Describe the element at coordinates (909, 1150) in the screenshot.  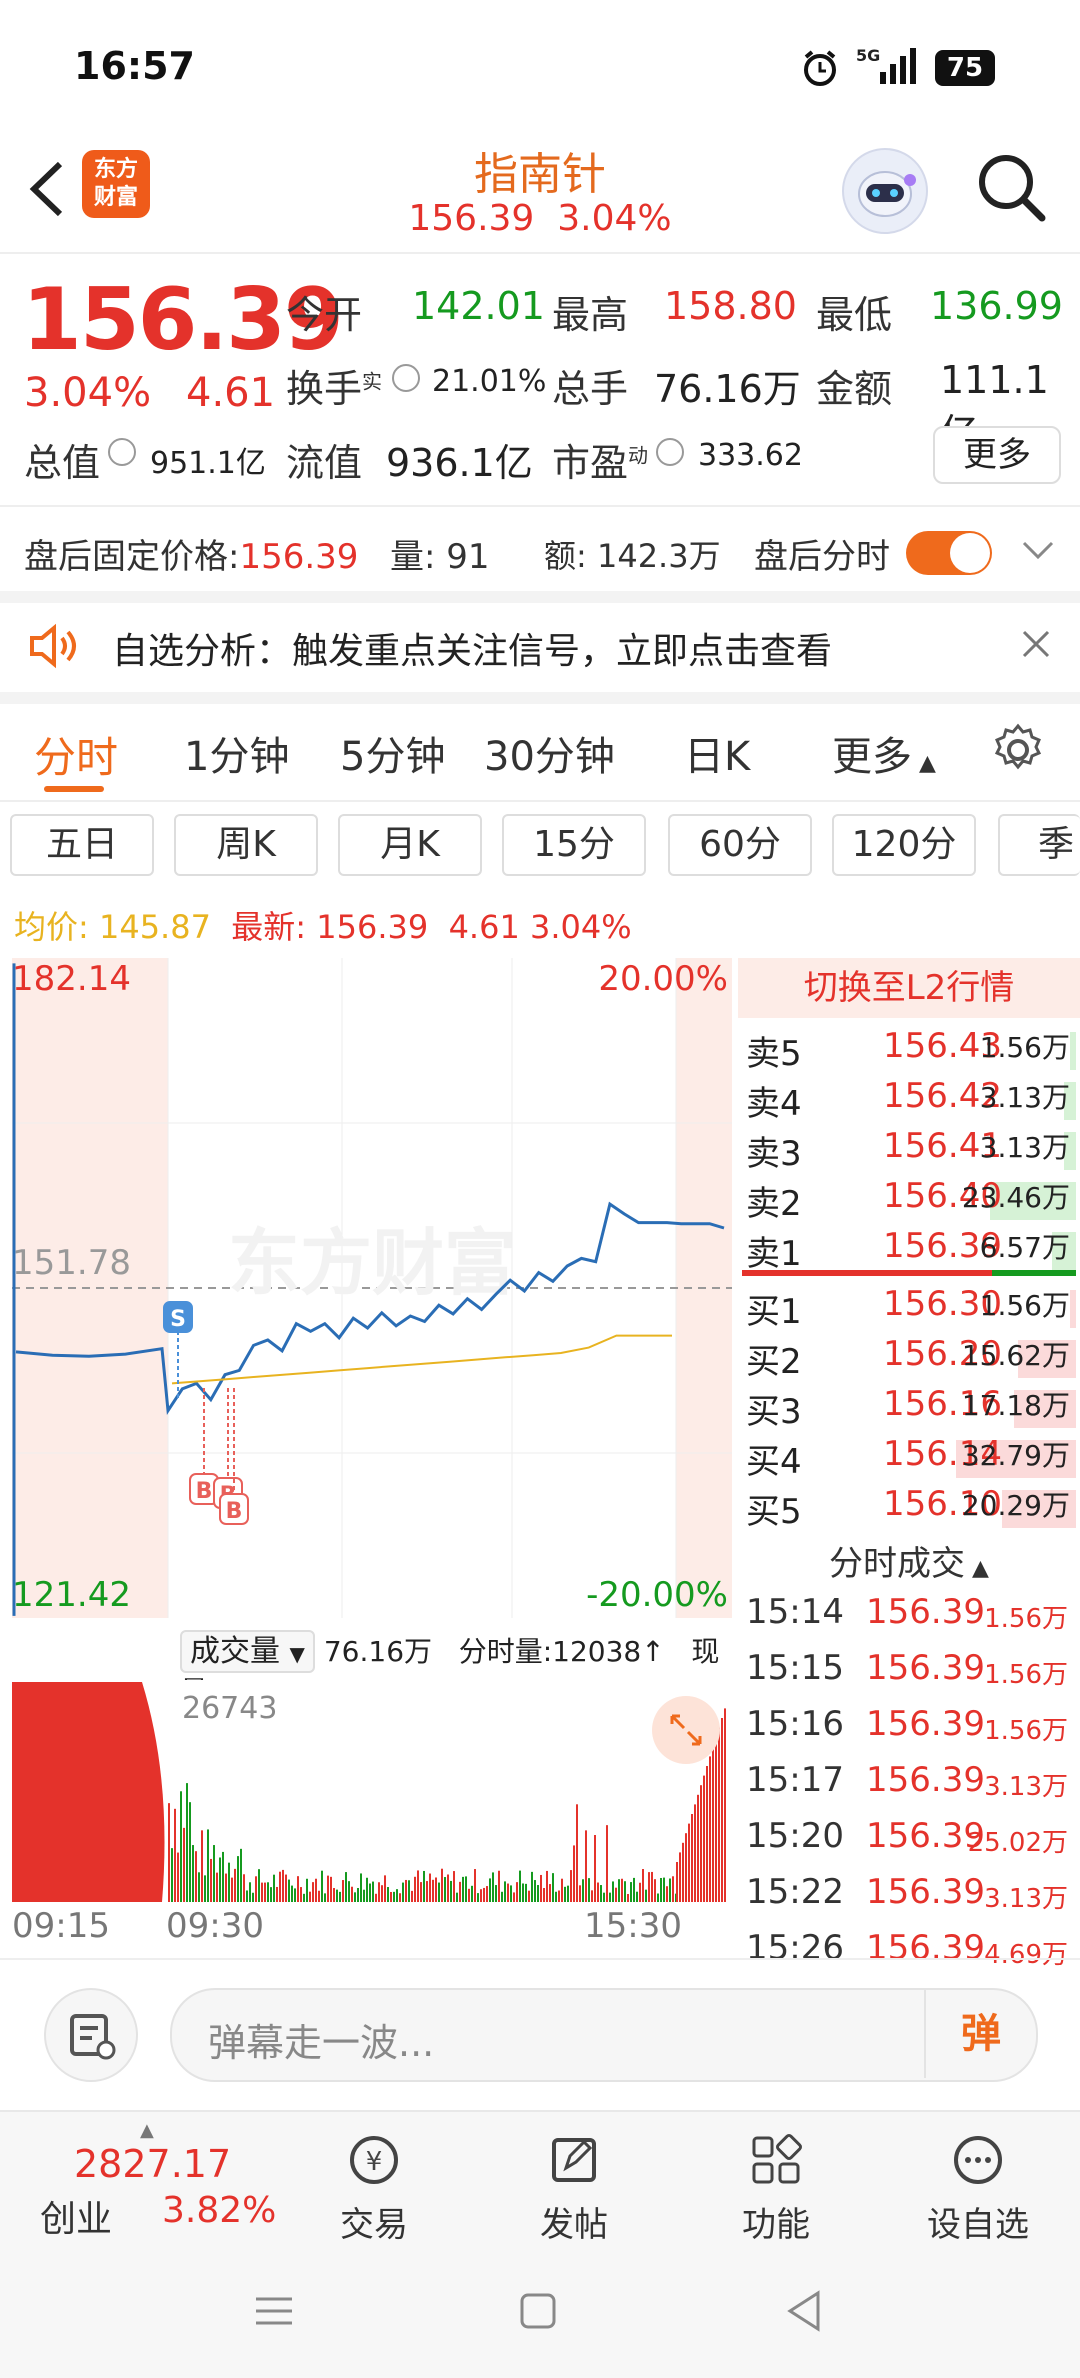
I see `ask-row: 卖3 156.41 3.13万` at that location.